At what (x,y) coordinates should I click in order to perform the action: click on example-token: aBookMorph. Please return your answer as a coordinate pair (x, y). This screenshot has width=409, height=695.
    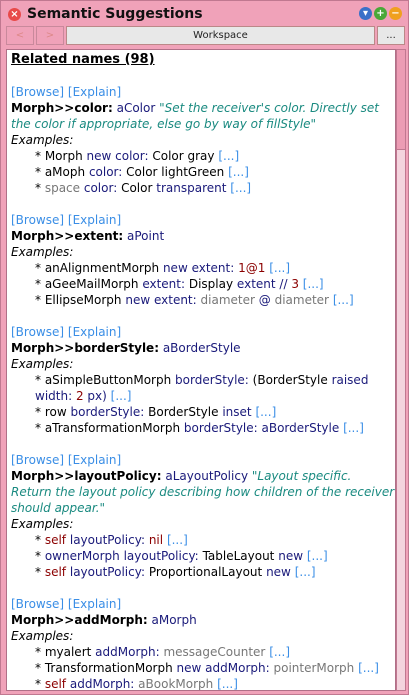
    Looking at the image, I should click on (176, 684).